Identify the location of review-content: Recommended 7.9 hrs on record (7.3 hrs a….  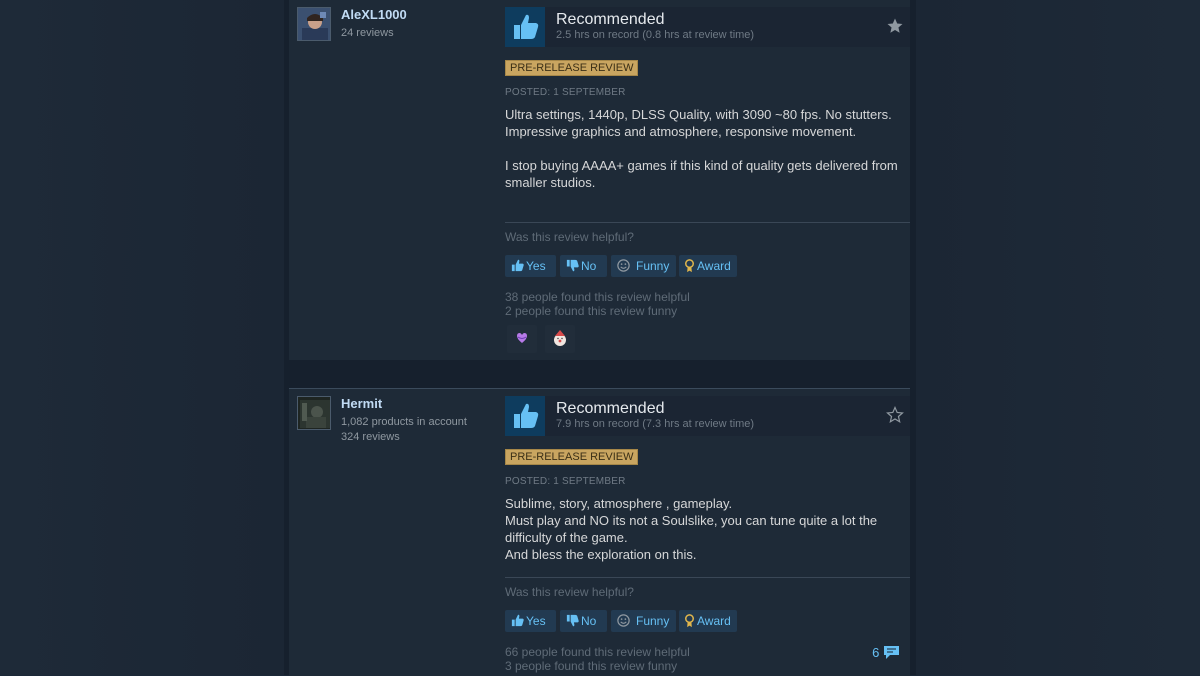
(707, 534).